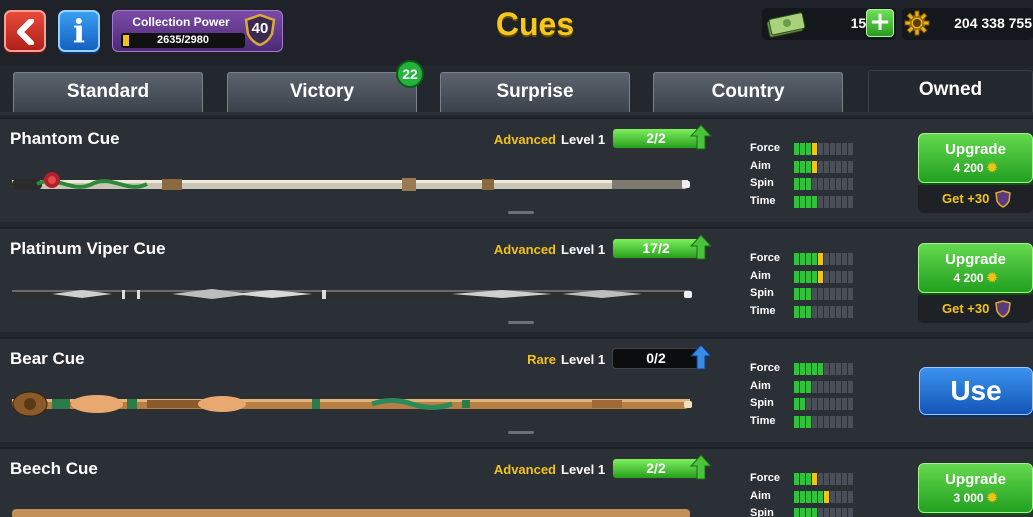 The height and width of the screenshot is (517, 1033). What do you see at coordinates (535, 92) in the screenshot?
I see `tab-surprise: Surprise` at bounding box center [535, 92].